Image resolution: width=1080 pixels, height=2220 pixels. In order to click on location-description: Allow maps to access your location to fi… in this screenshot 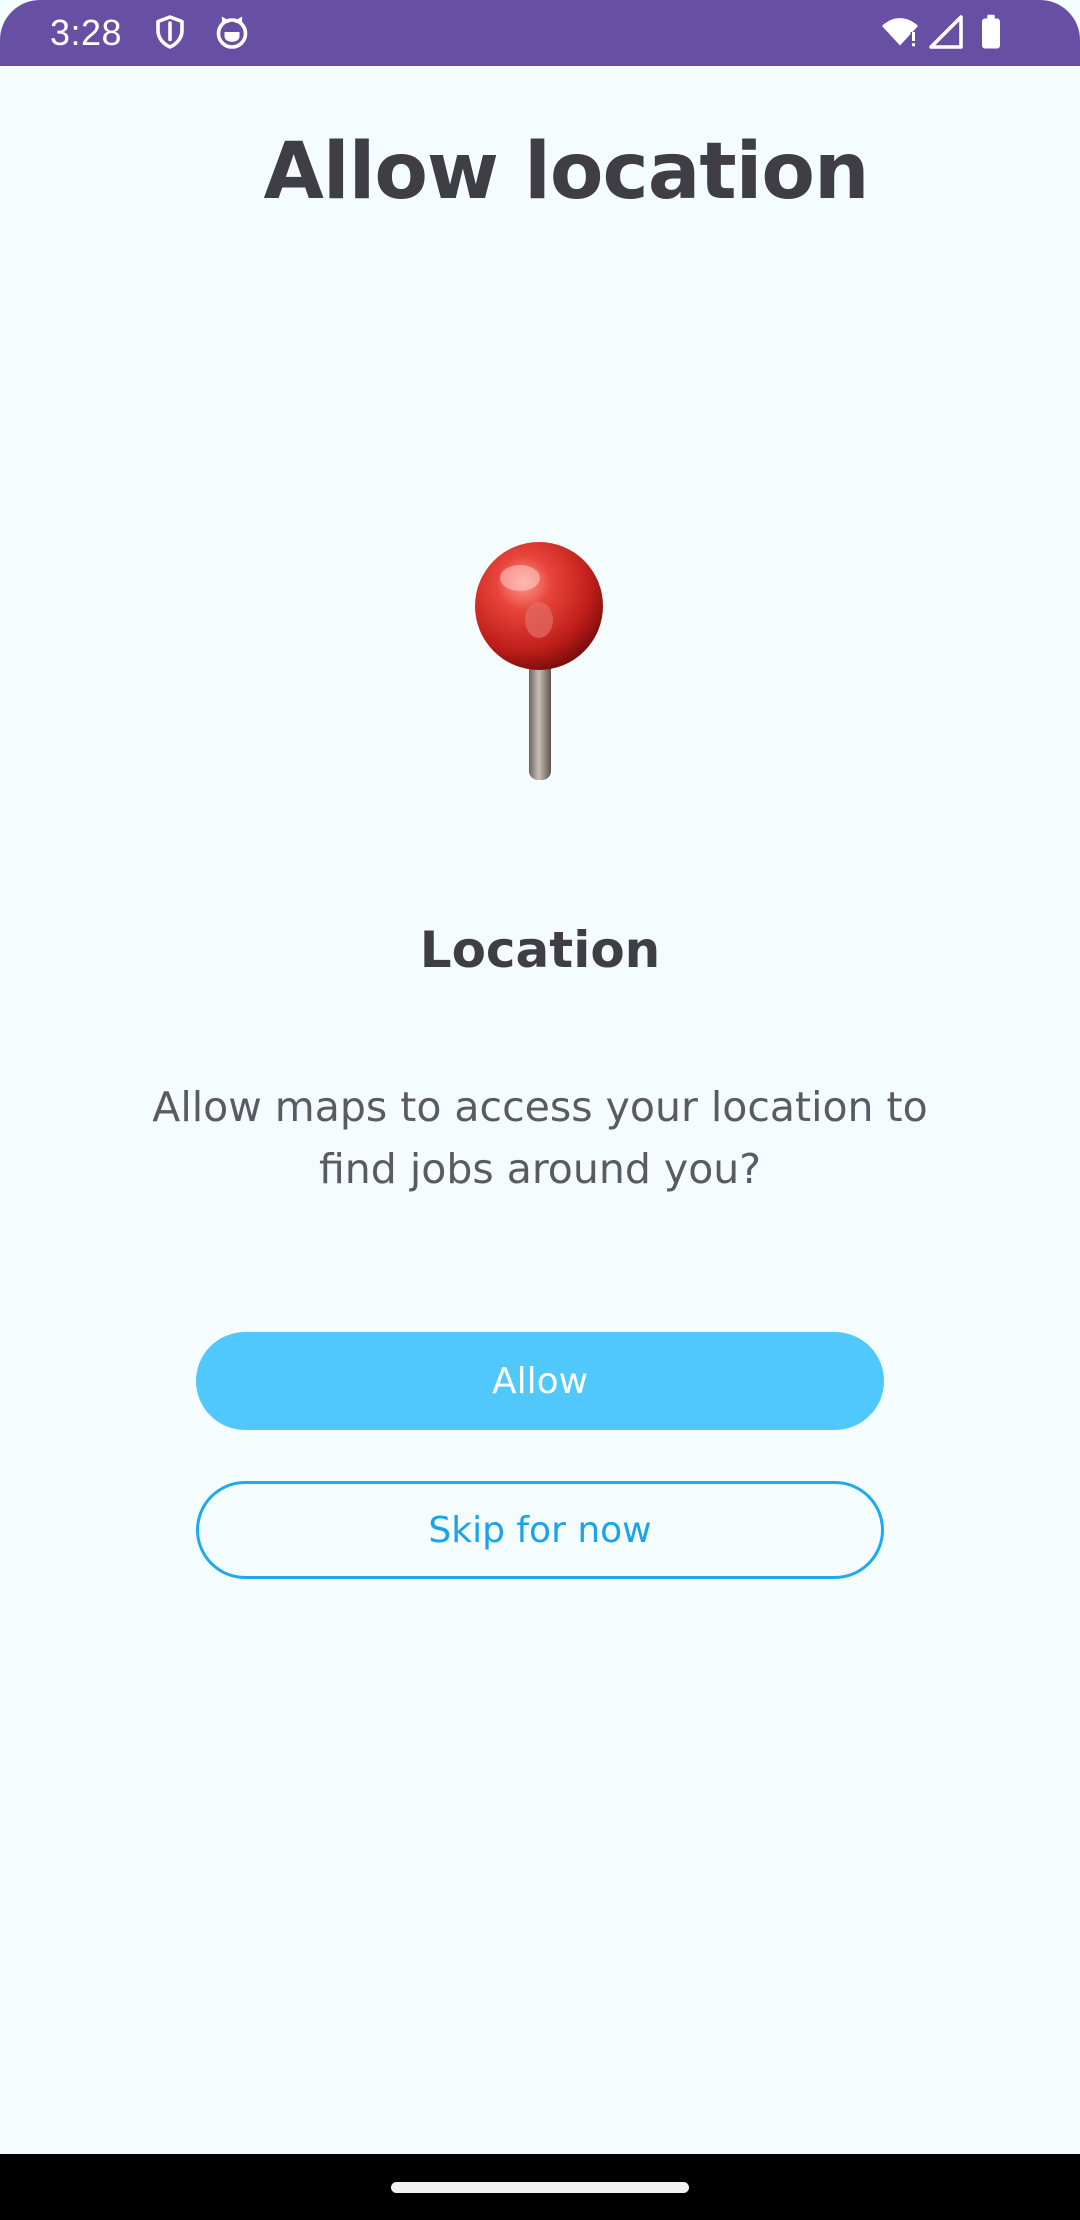, I will do `click(540, 1138)`.